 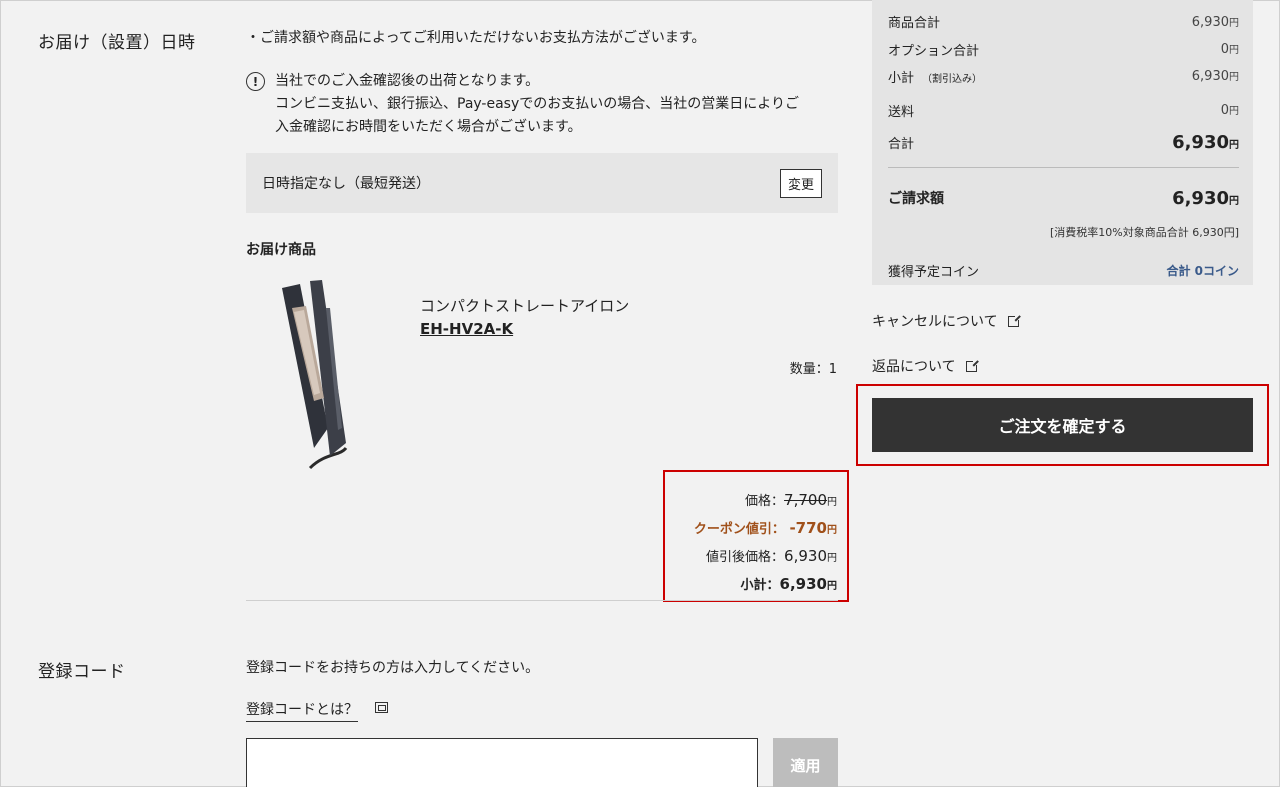 I want to click on items-divider, so click(x=542, y=600).